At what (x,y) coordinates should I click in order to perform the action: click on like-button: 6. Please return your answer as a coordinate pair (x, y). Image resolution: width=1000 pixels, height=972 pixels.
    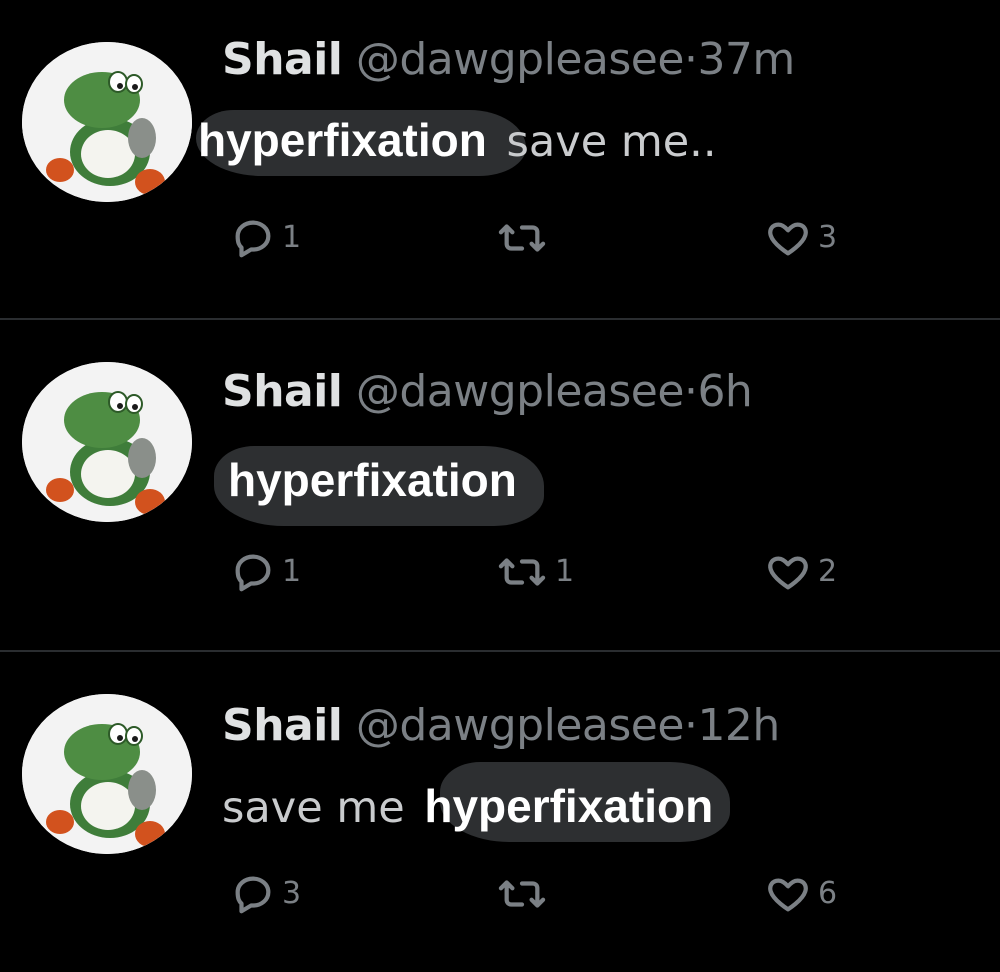
    Looking at the image, I should click on (800, 894).